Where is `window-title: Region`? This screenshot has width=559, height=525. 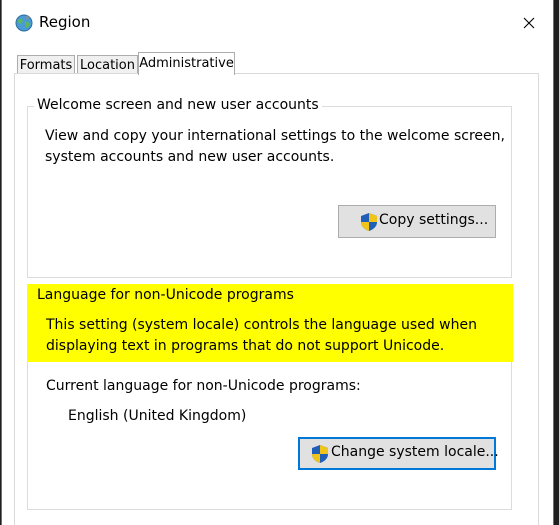 window-title: Region is located at coordinates (65, 22).